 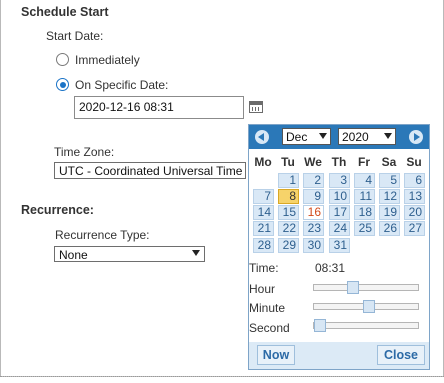 What do you see at coordinates (288, 196) in the screenshot?
I see `day-cell: 8` at bounding box center [288, 196].